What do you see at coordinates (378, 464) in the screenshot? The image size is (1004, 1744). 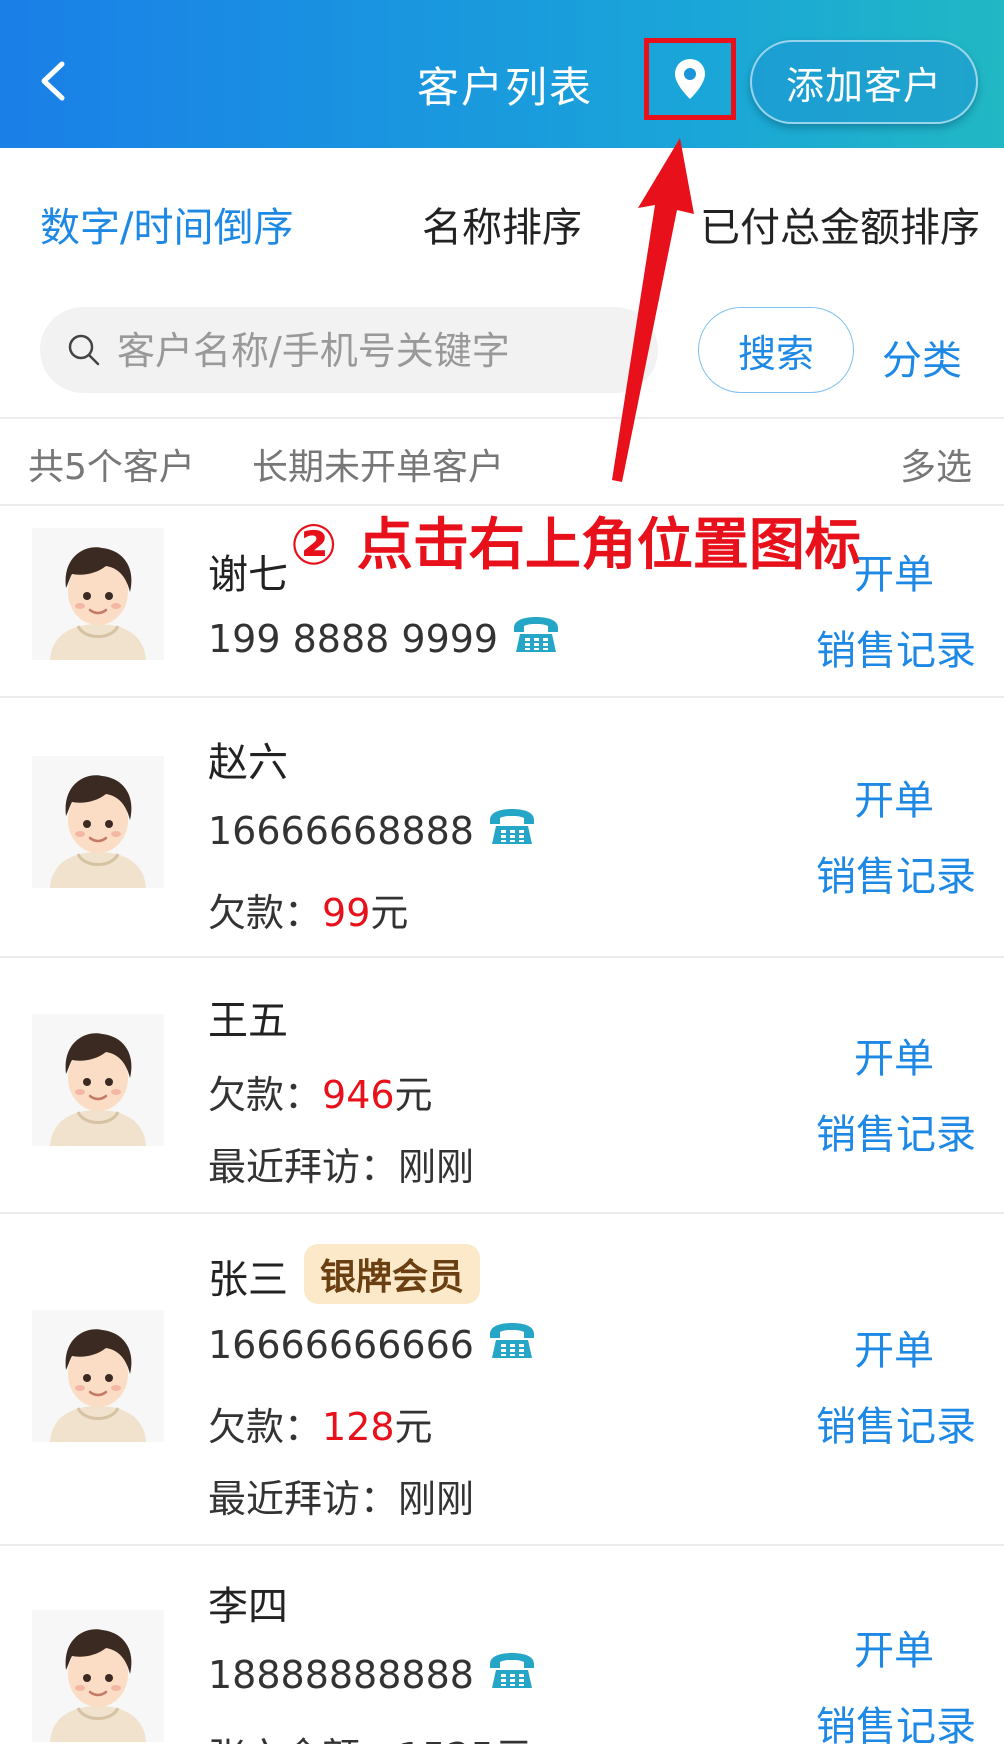 I see `inactive-customers-filter: 长期未开单客户` at bounding box center [378, 464].